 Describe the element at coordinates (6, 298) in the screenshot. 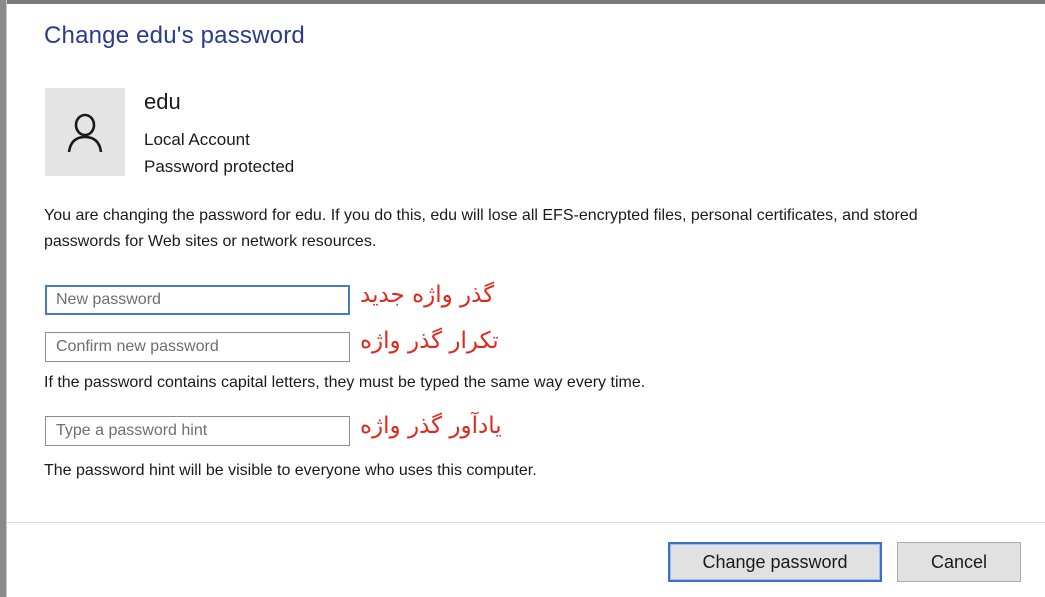

I see `window-left-edge` at that location.